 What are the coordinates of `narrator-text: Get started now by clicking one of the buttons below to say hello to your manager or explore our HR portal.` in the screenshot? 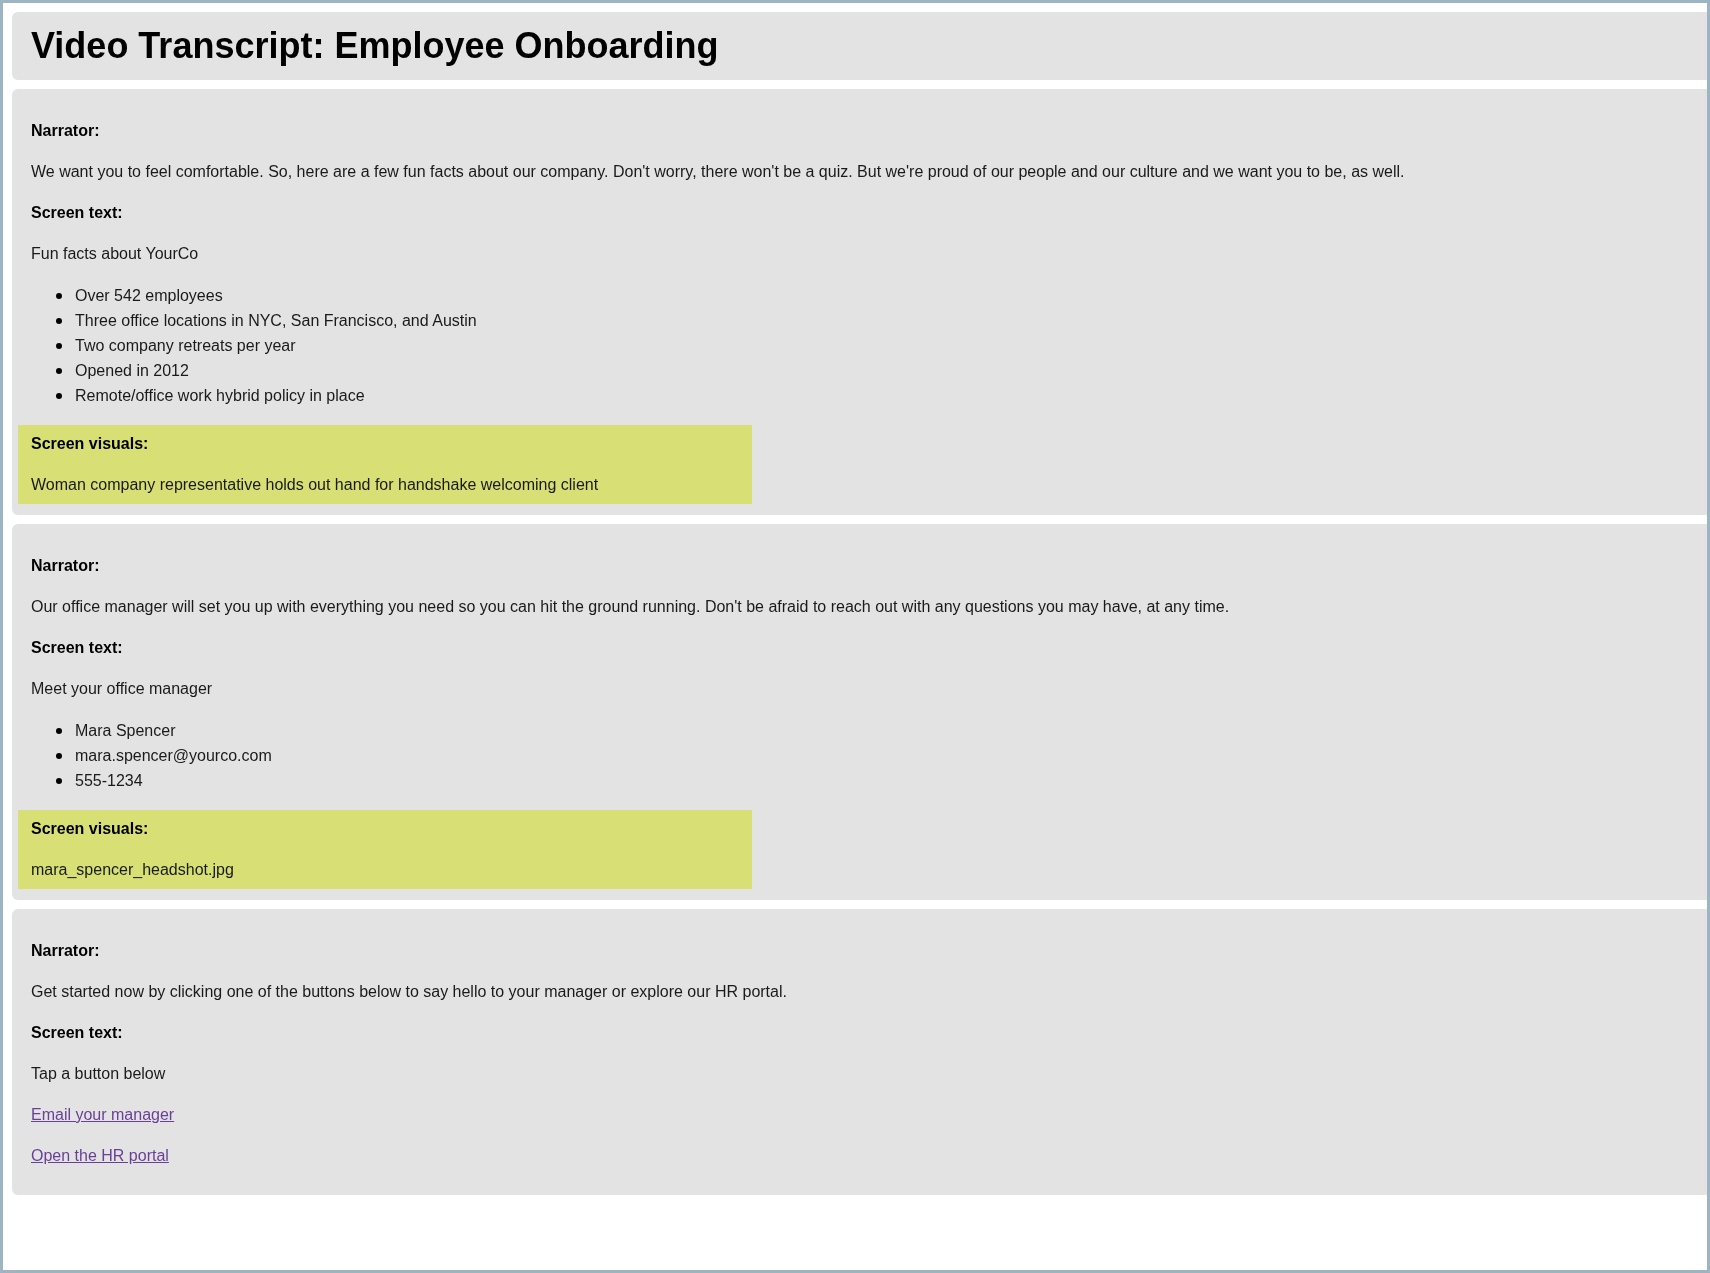 It's located at (409, 992).